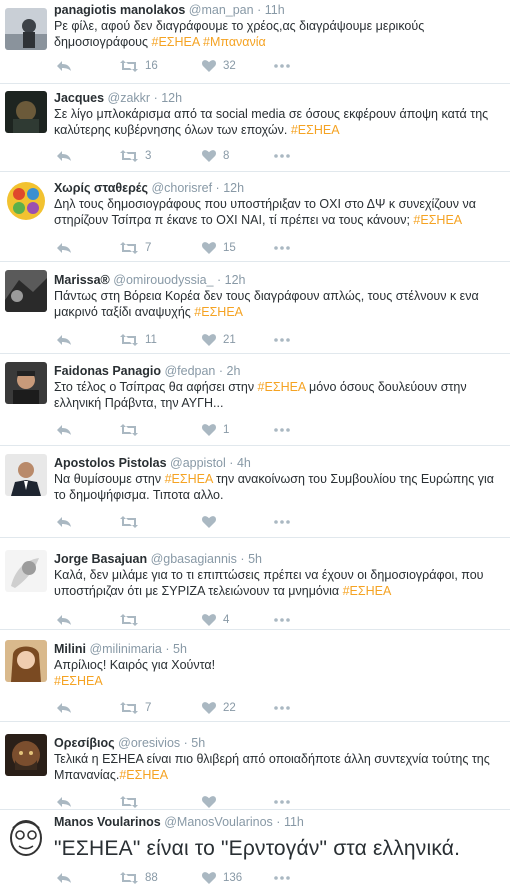  Describe the element at coordinates (107, 822) in the screenshot. I see `author-name: Manos Voularinos` at that location.